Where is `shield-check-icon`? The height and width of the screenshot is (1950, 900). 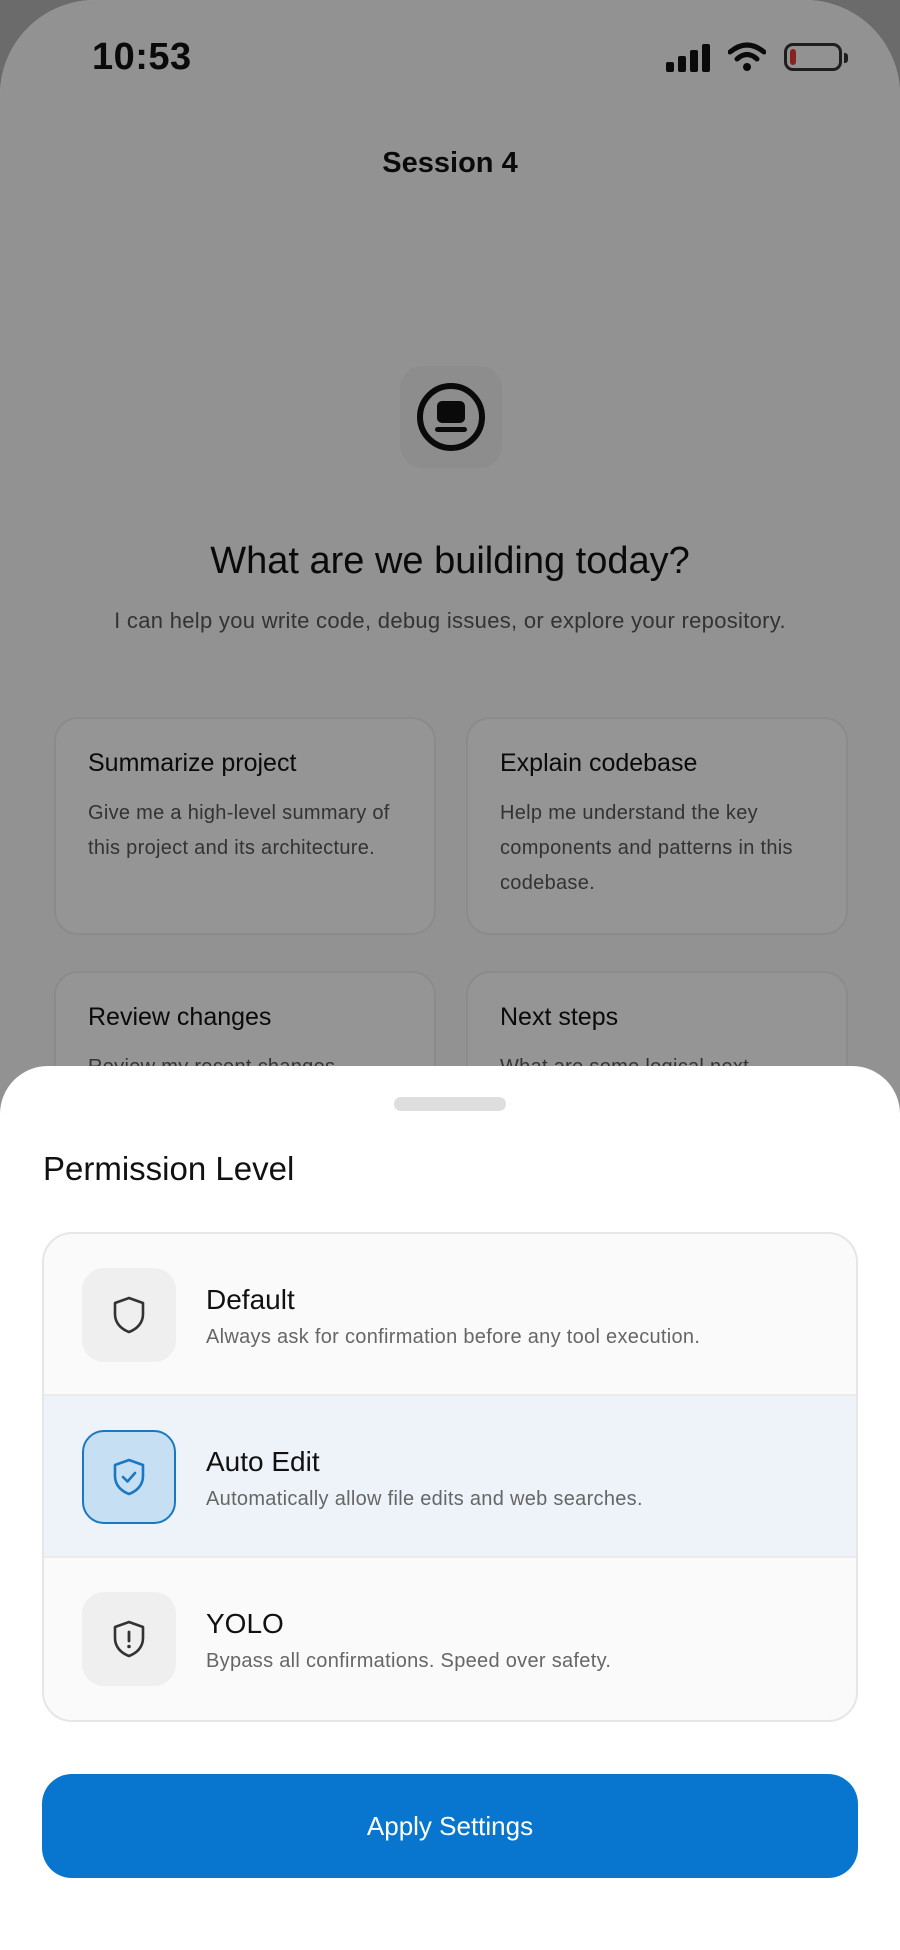 shield-check-icon is located at coordinates (129, 1477).